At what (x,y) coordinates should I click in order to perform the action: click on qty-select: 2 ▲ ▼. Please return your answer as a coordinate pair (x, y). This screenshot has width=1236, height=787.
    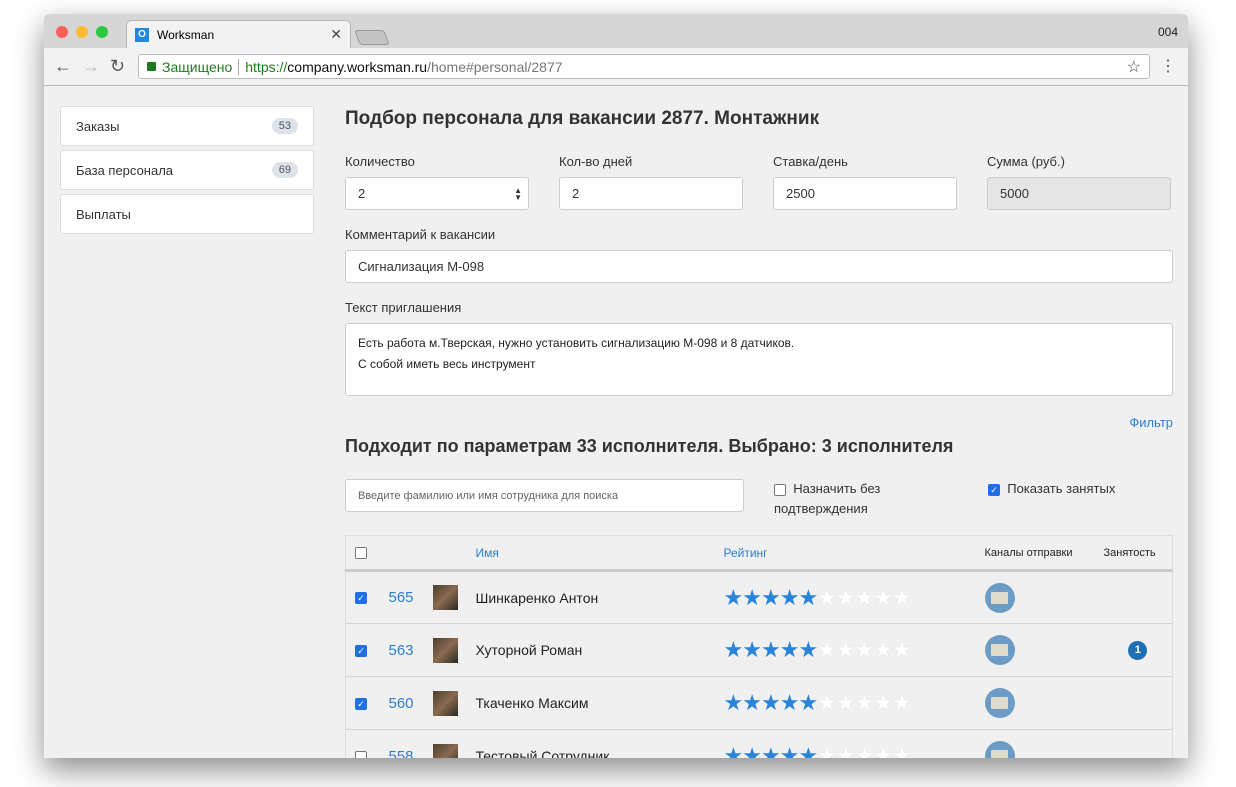
    Looking at the image, I should click on (437, 193).